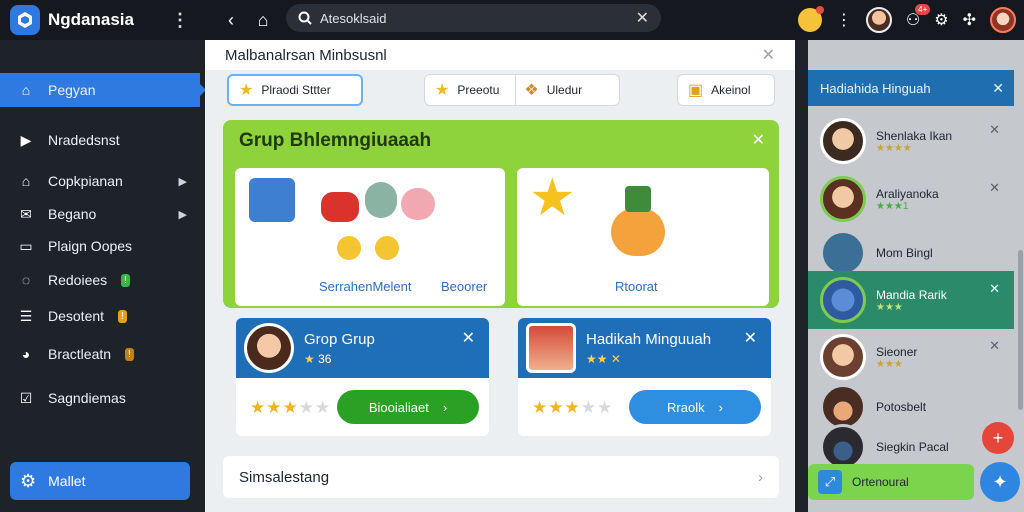 This screenshot has width=1024, height=512. What do you see at coordinates (26, 397) in the screenshot?
I see `check-icon: ☑` at bounding box center [26, 397].